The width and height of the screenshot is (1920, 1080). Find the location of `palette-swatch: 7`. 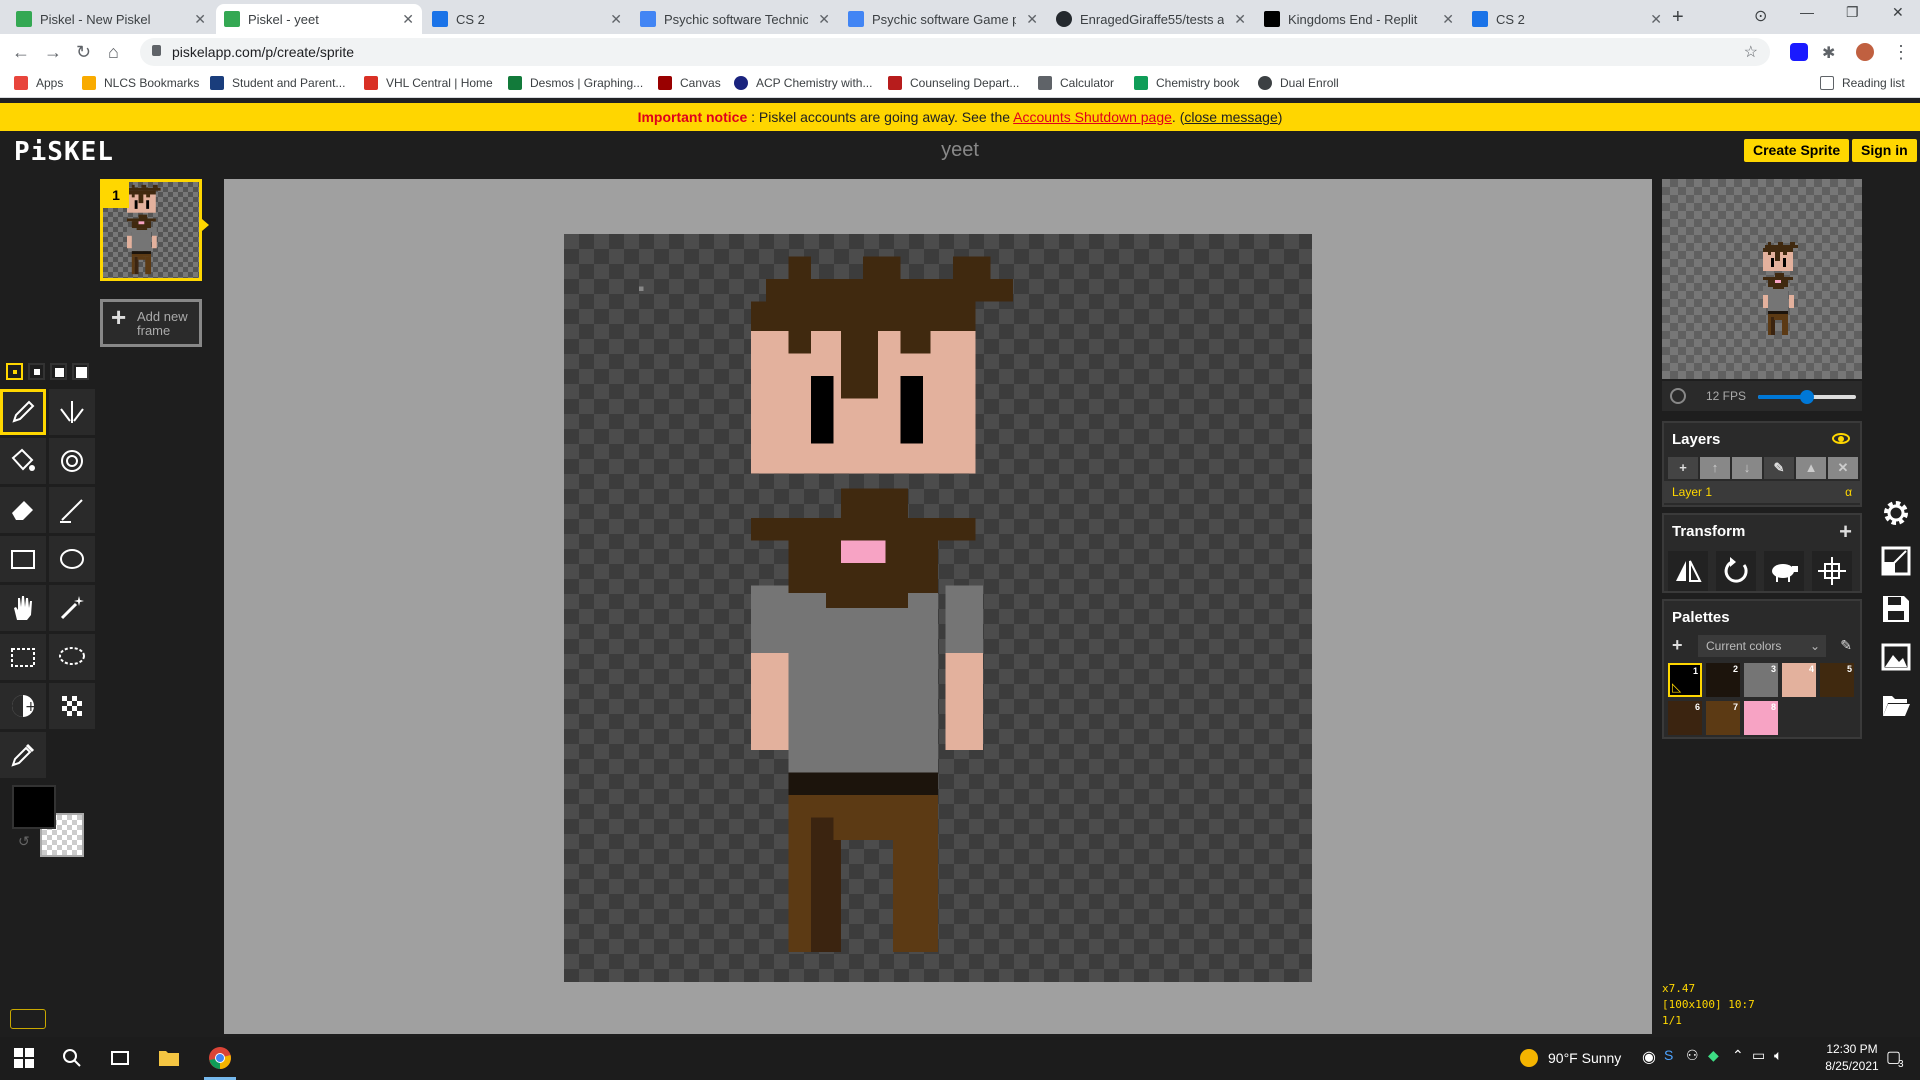

palette-swatch: 7 is located at coordinates (1723, 718).